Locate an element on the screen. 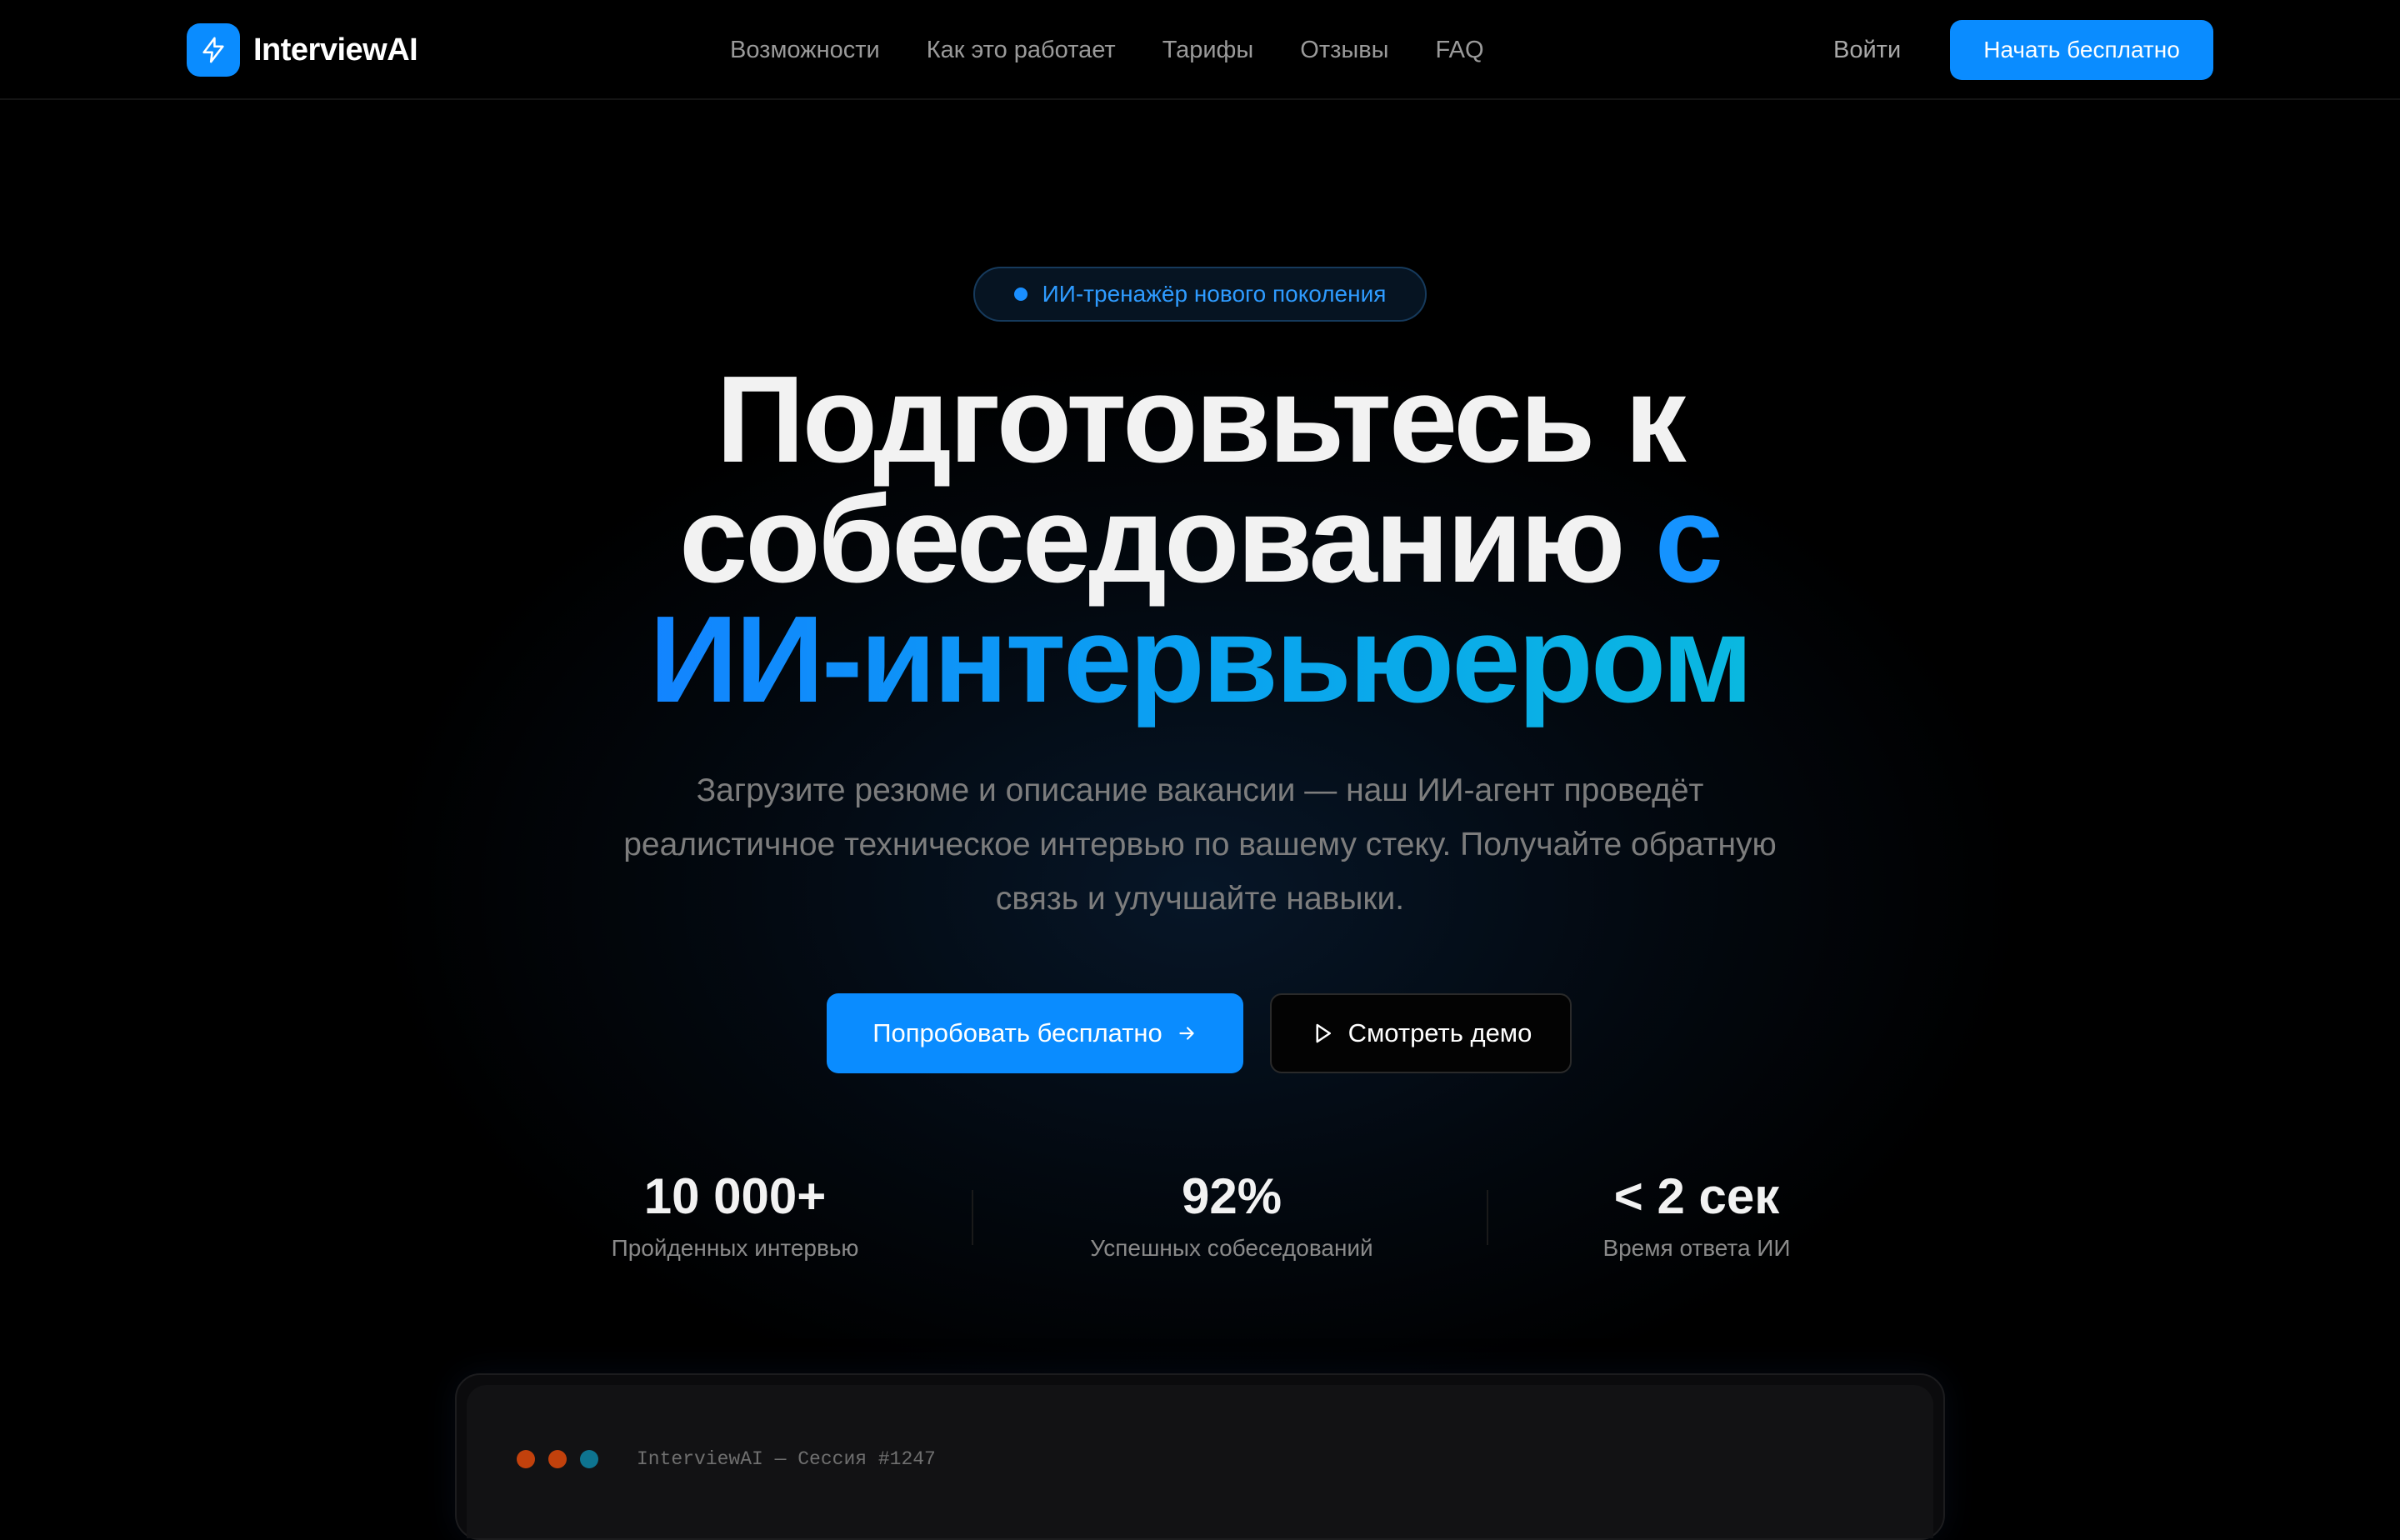 Image resolution: width=2400 pixels, height=1540 pixels. stat-label: Время ответа ИИ is located at coordinates (1696, 1248).